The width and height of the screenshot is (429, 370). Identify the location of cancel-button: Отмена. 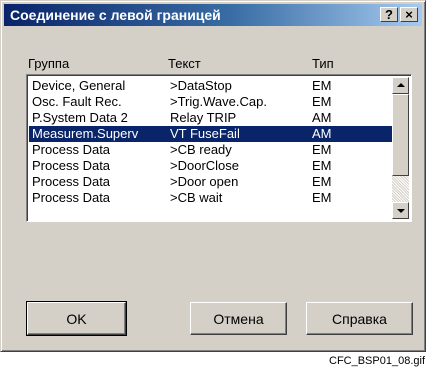
(238, 318).